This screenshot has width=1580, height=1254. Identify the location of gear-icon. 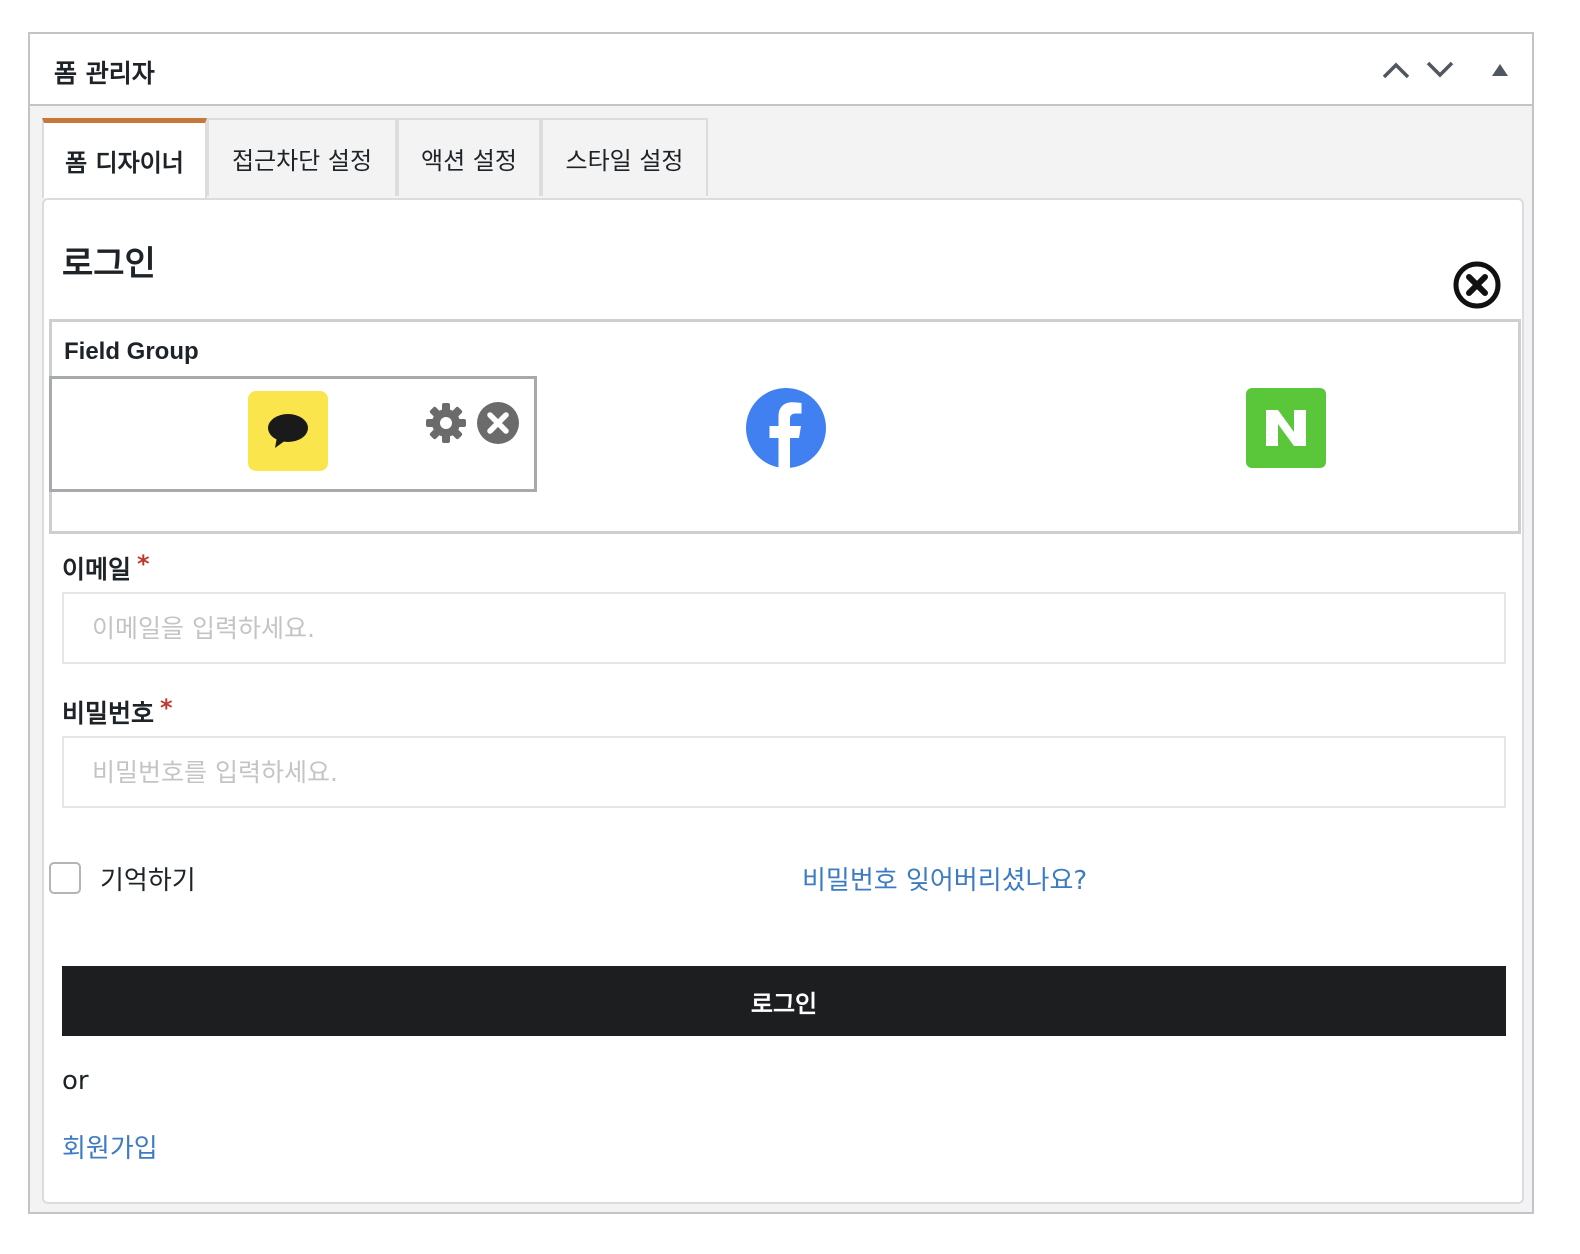
(446, 423).